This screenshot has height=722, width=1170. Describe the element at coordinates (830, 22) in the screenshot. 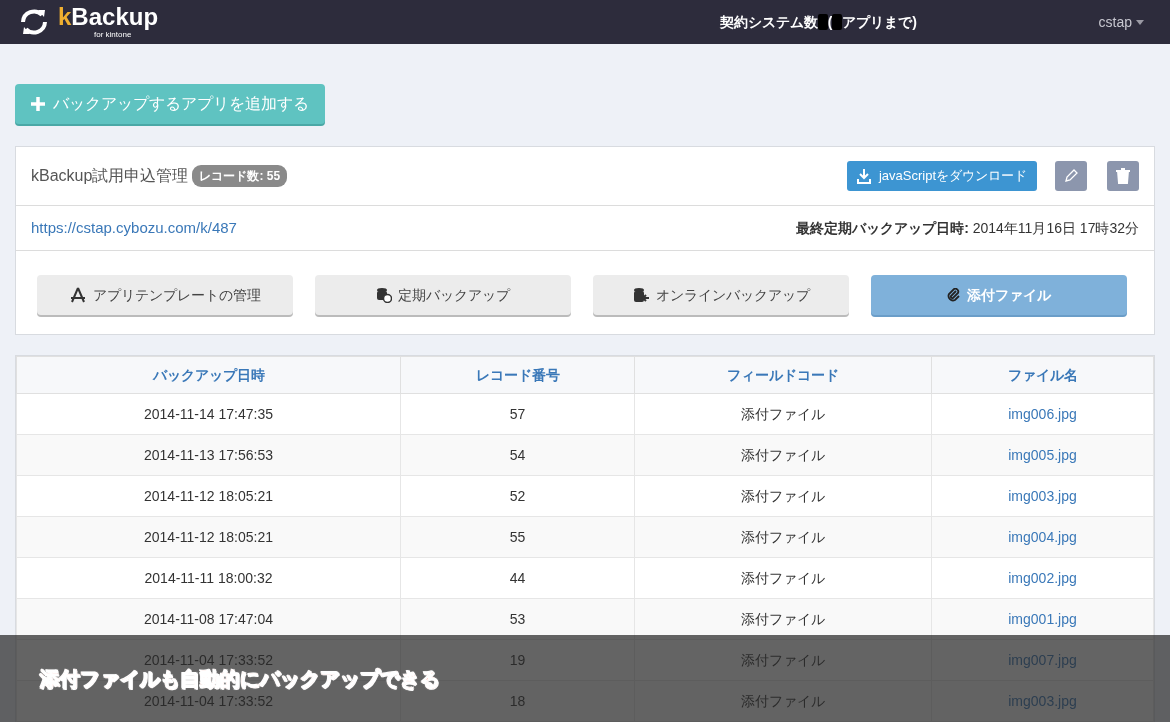

I see `contract-paren: (` at that location.